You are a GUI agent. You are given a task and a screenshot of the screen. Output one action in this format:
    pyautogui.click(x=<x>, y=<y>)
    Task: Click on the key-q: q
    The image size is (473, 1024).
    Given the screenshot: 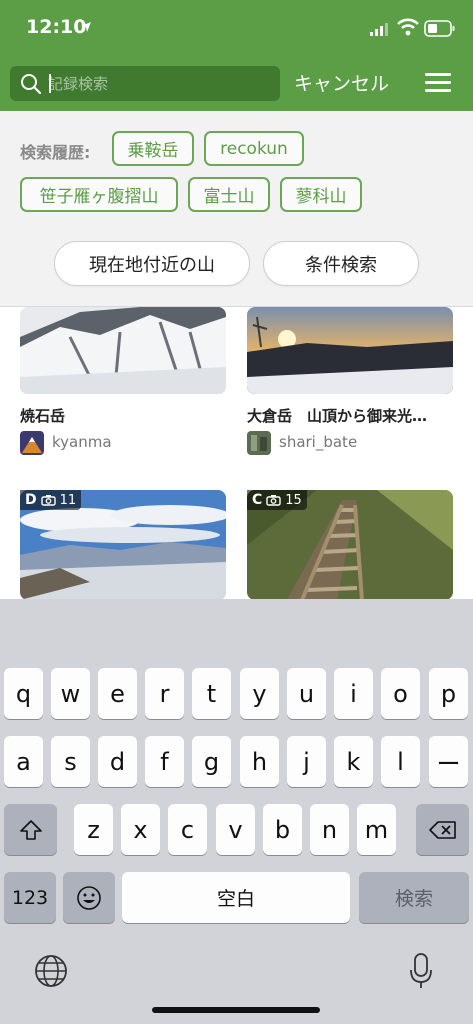 What is the action you would take?
    pyautogui.click(x=23, y=693)
    